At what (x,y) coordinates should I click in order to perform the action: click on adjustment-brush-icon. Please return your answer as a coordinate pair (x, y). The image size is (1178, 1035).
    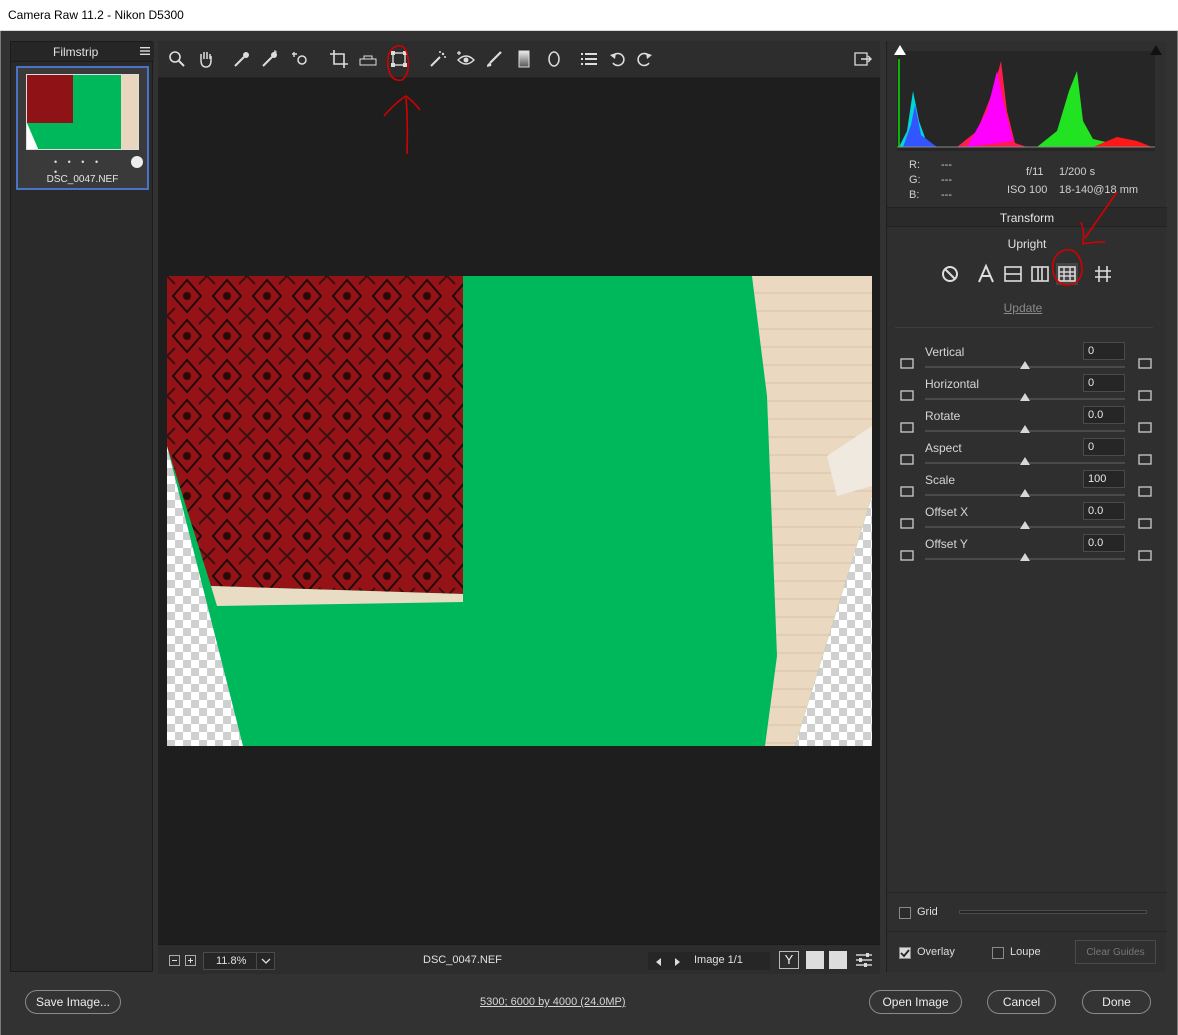
    Looking at the image, I should click on (494, 59).